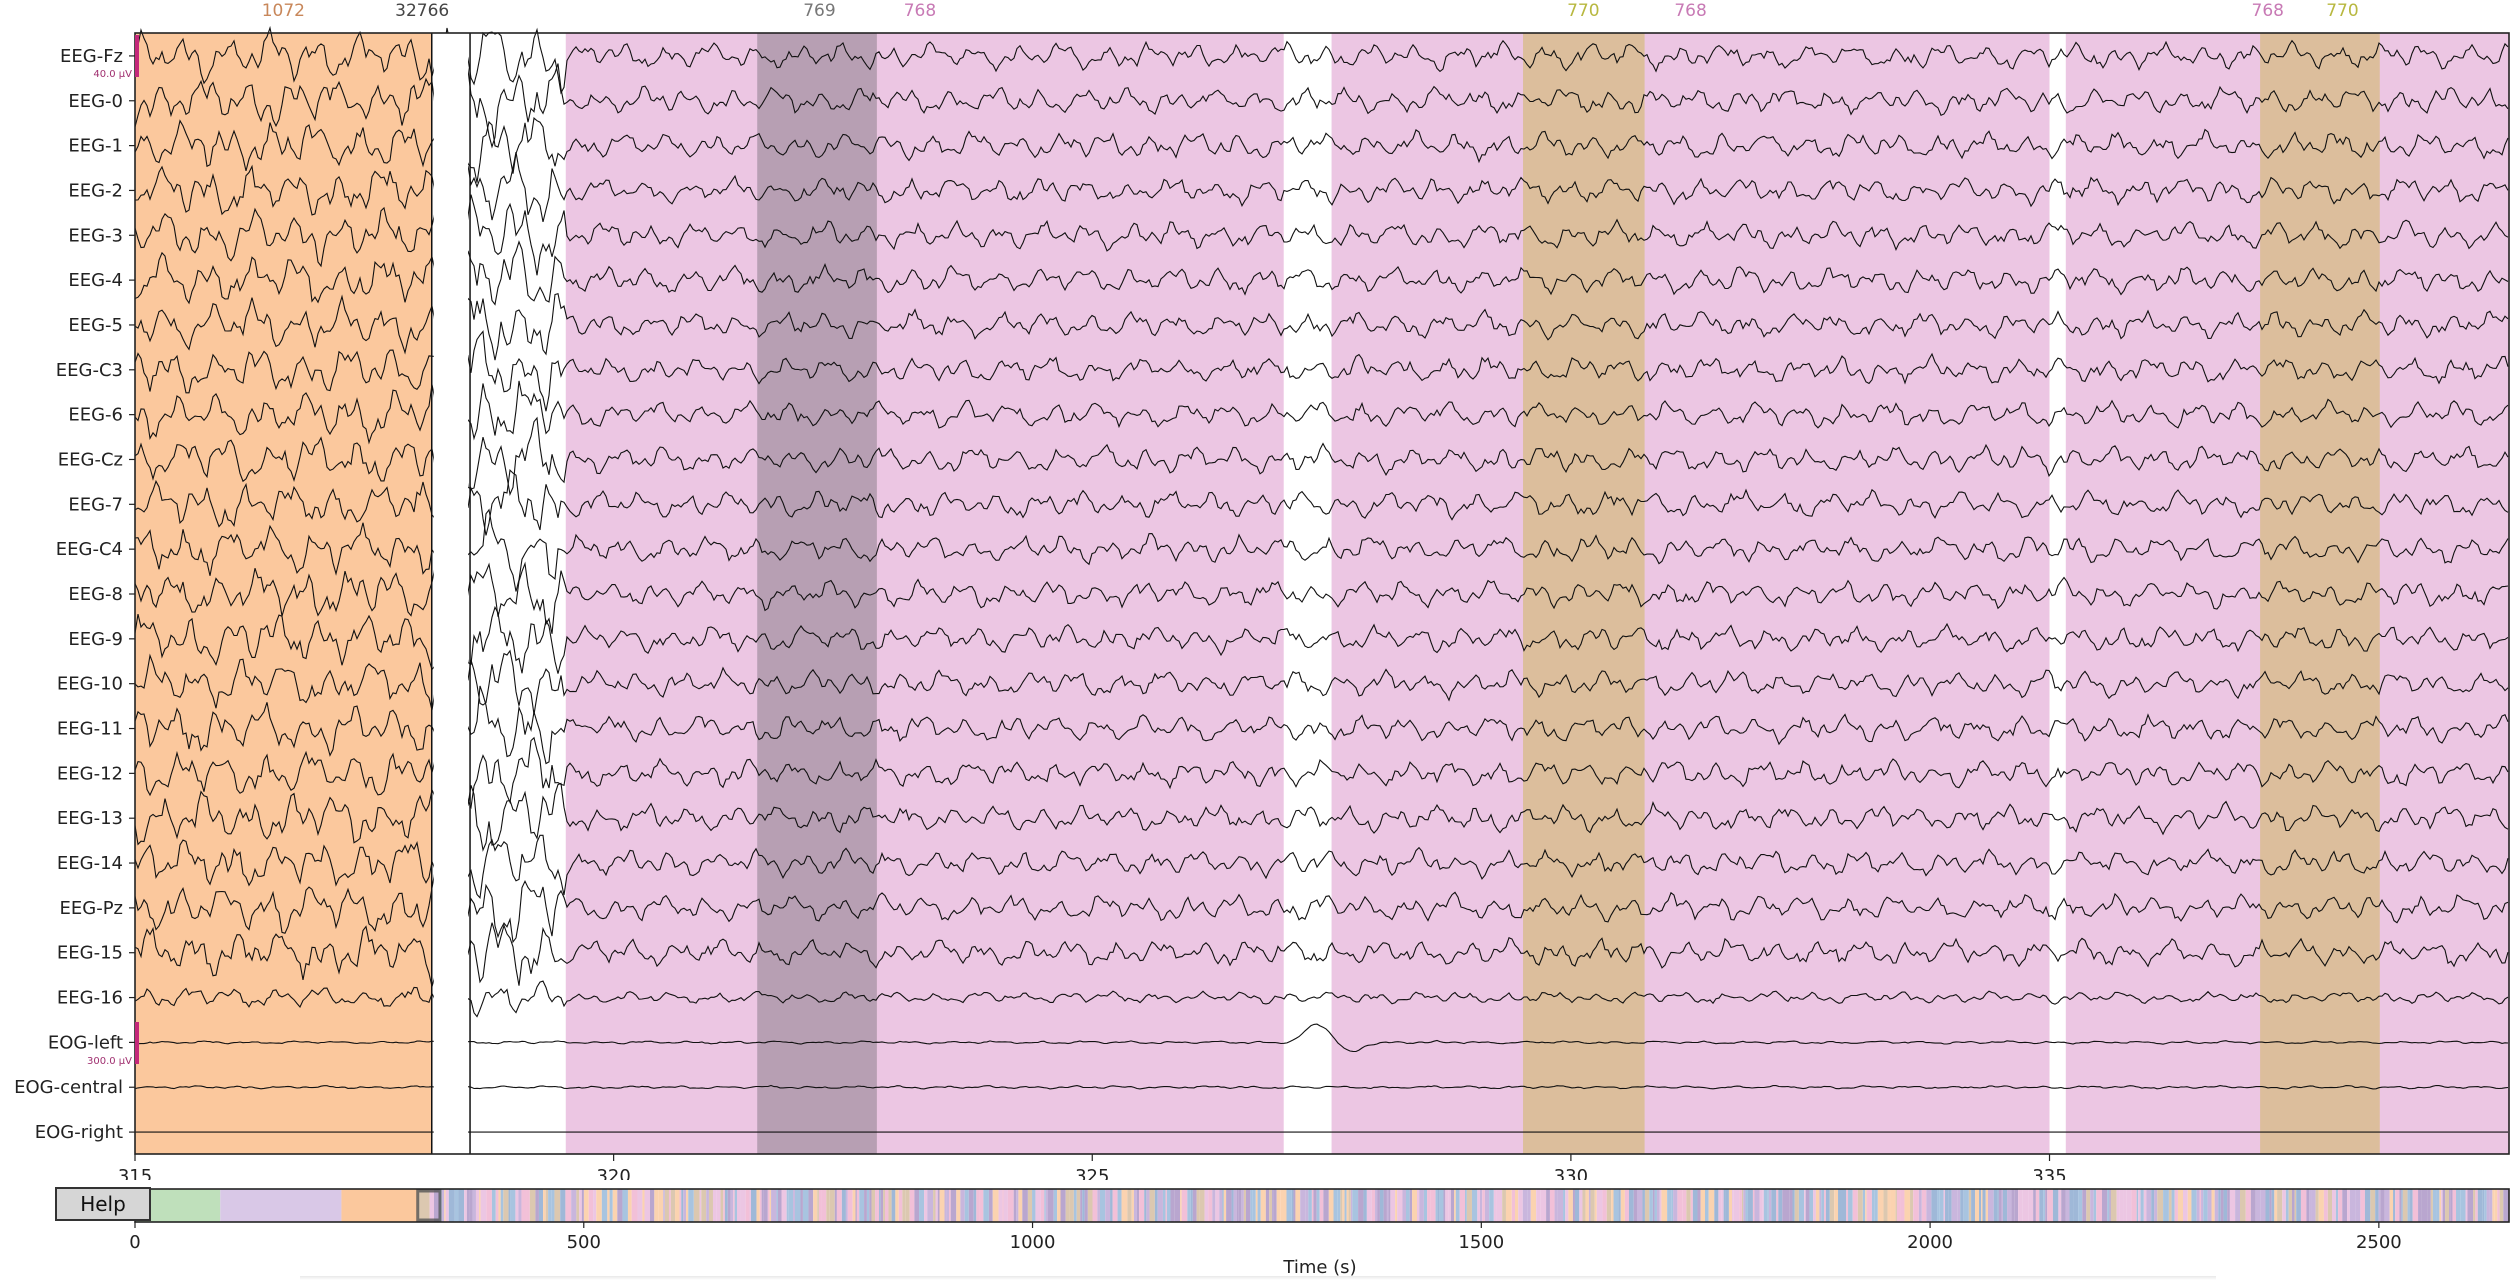 Image resolution: width=2516 pixels, height=1280 pixels. What do you see at coordinates (90, 818) in the screenshot?
I see `channel-label-eeg-13: EEG-13` at bounding box center [90, 818].